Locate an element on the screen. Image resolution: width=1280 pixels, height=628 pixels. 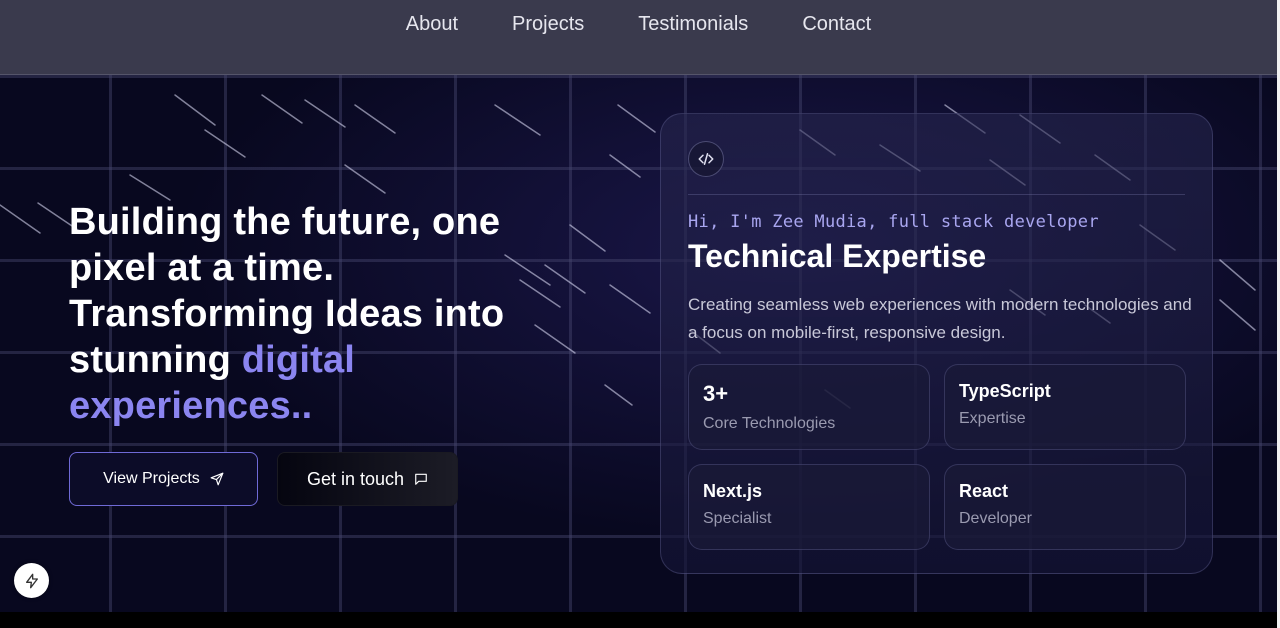
nav-link-testimonials: Testimonials is located at coordinates (693, 24).